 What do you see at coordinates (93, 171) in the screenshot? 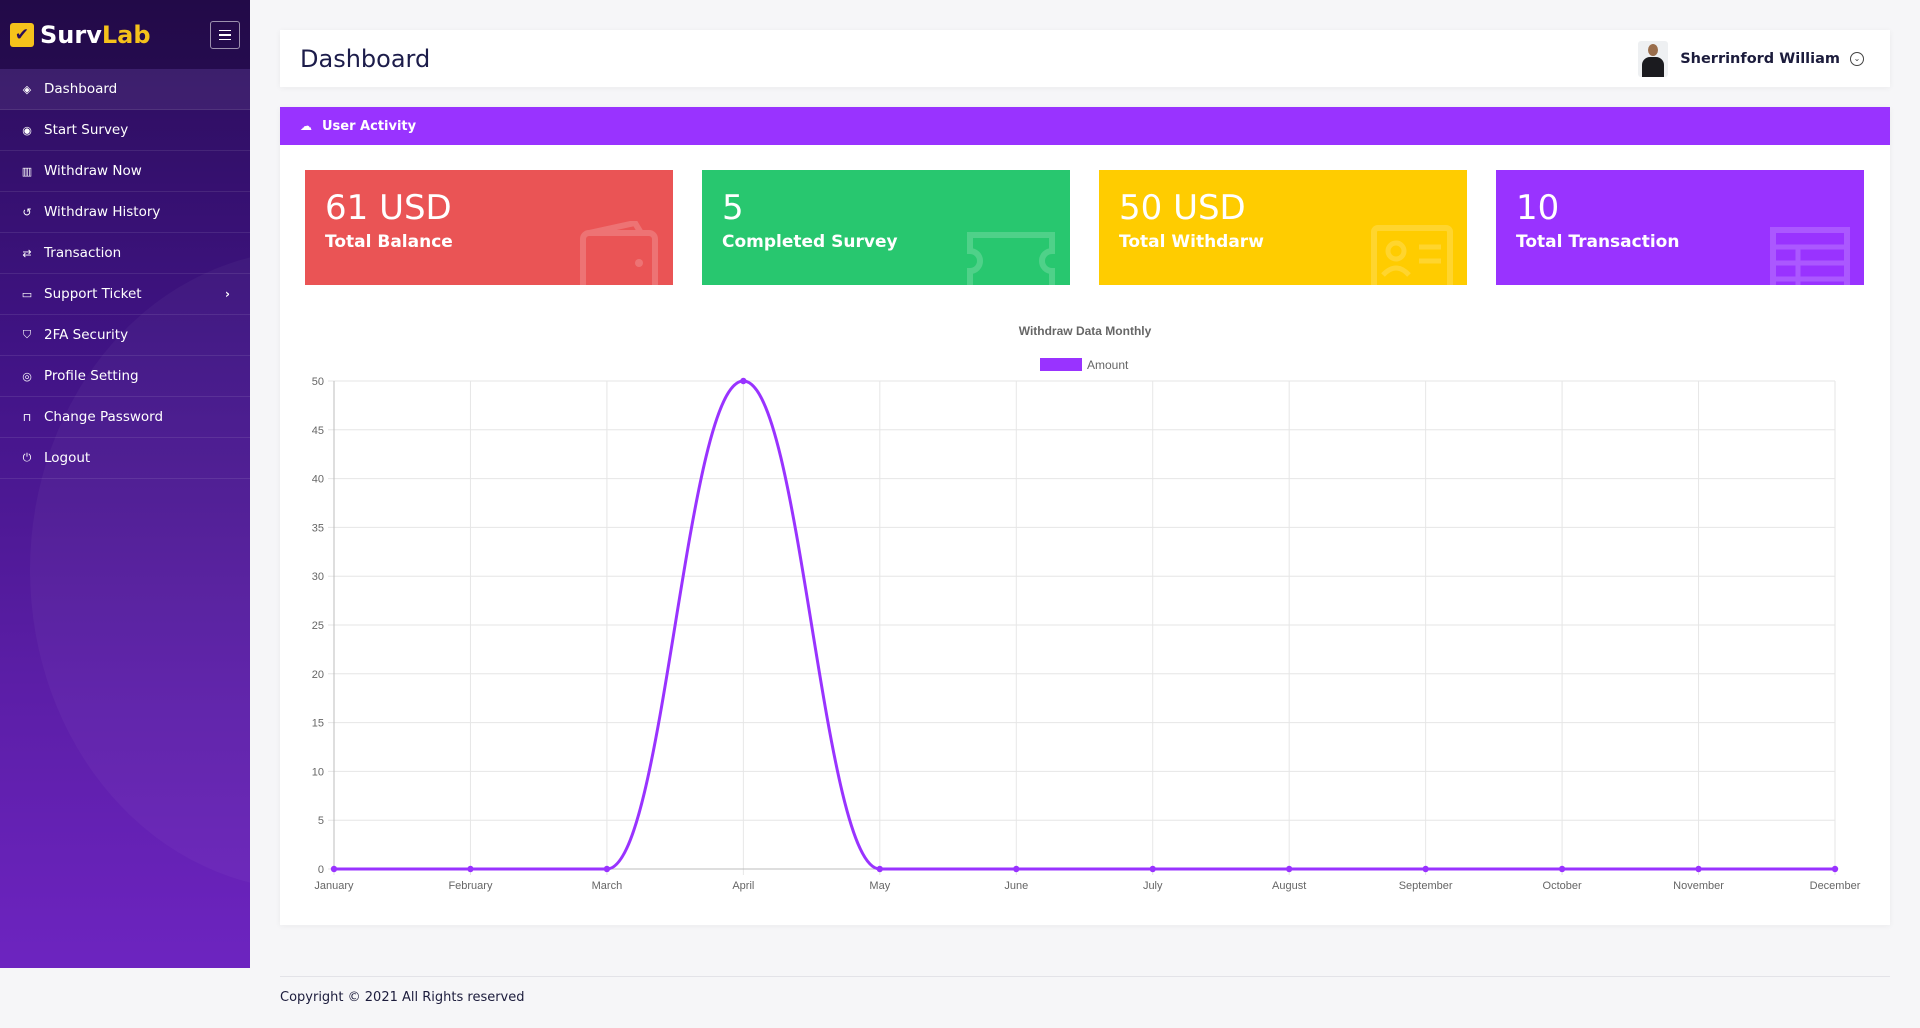
I see `sidebar-item-label: Withdraw Now` at bounding box center [93, 171].